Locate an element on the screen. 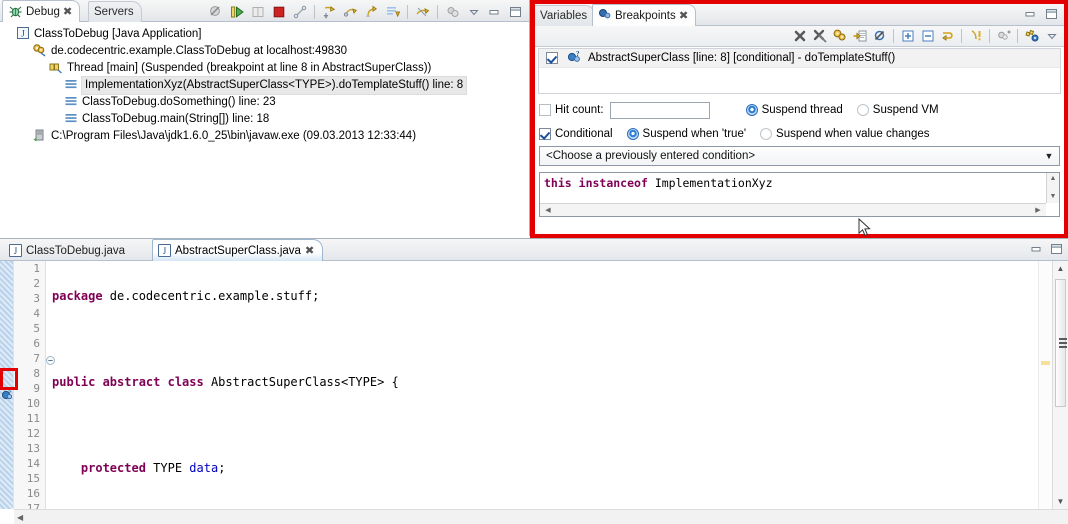 The image size is (1068, 524). tree-item-stack-frame: ClassToDebug.main(String[]) line: 18 is located at coordinates (264, 119).